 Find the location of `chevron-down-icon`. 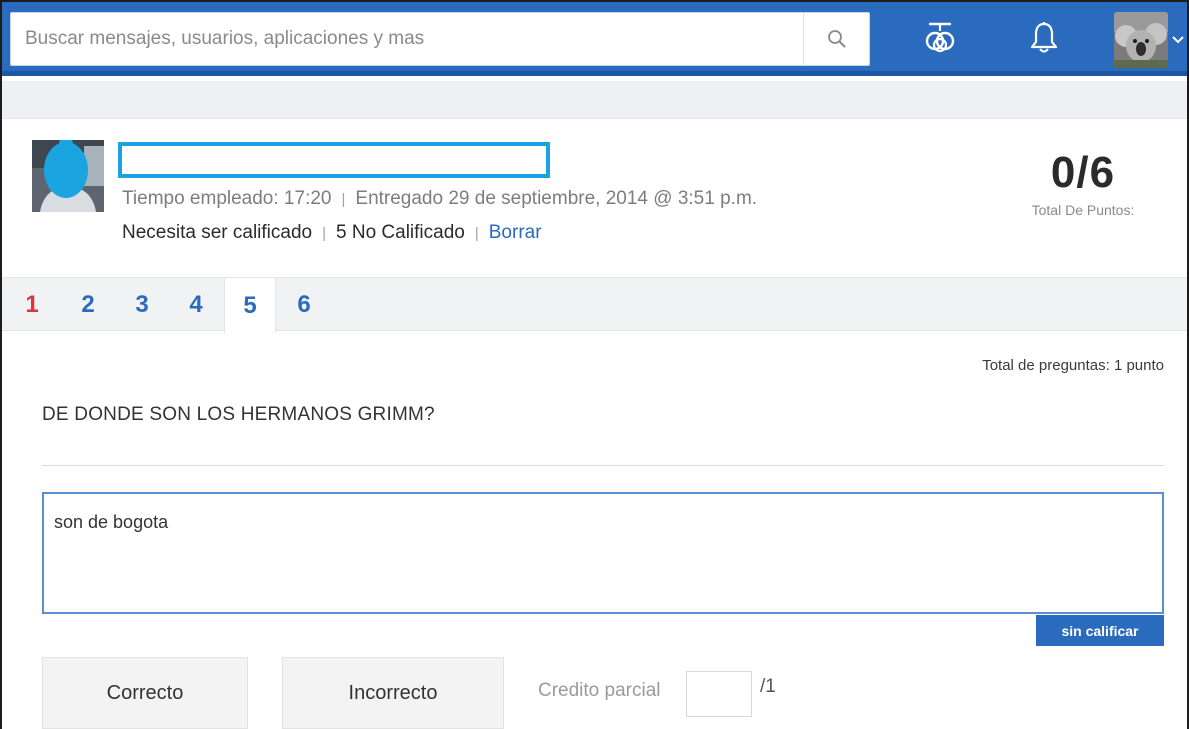

chevron-down-icon is located at coordinates (1178, 40).